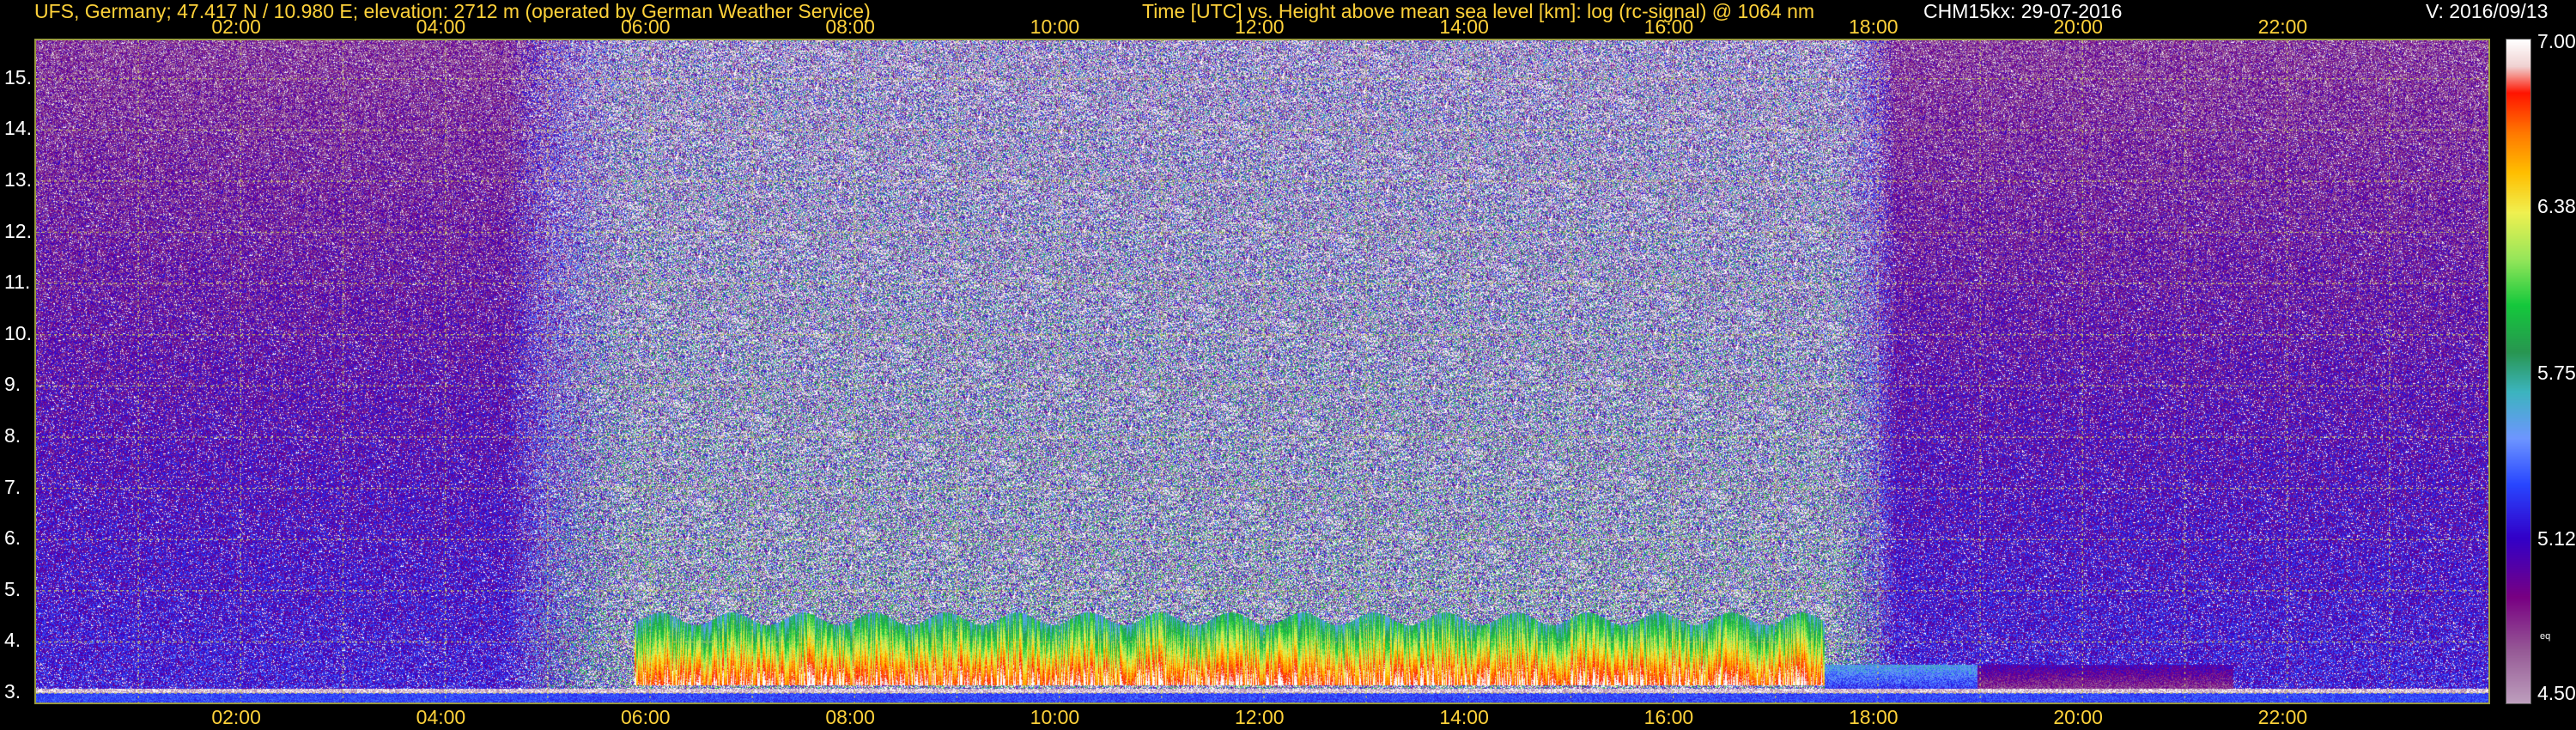 This screenshot has width=2576, height=730. Describe the element at coordinates (13, 486) in the screenshot. I see `y-tick-label: 7.` at that location.